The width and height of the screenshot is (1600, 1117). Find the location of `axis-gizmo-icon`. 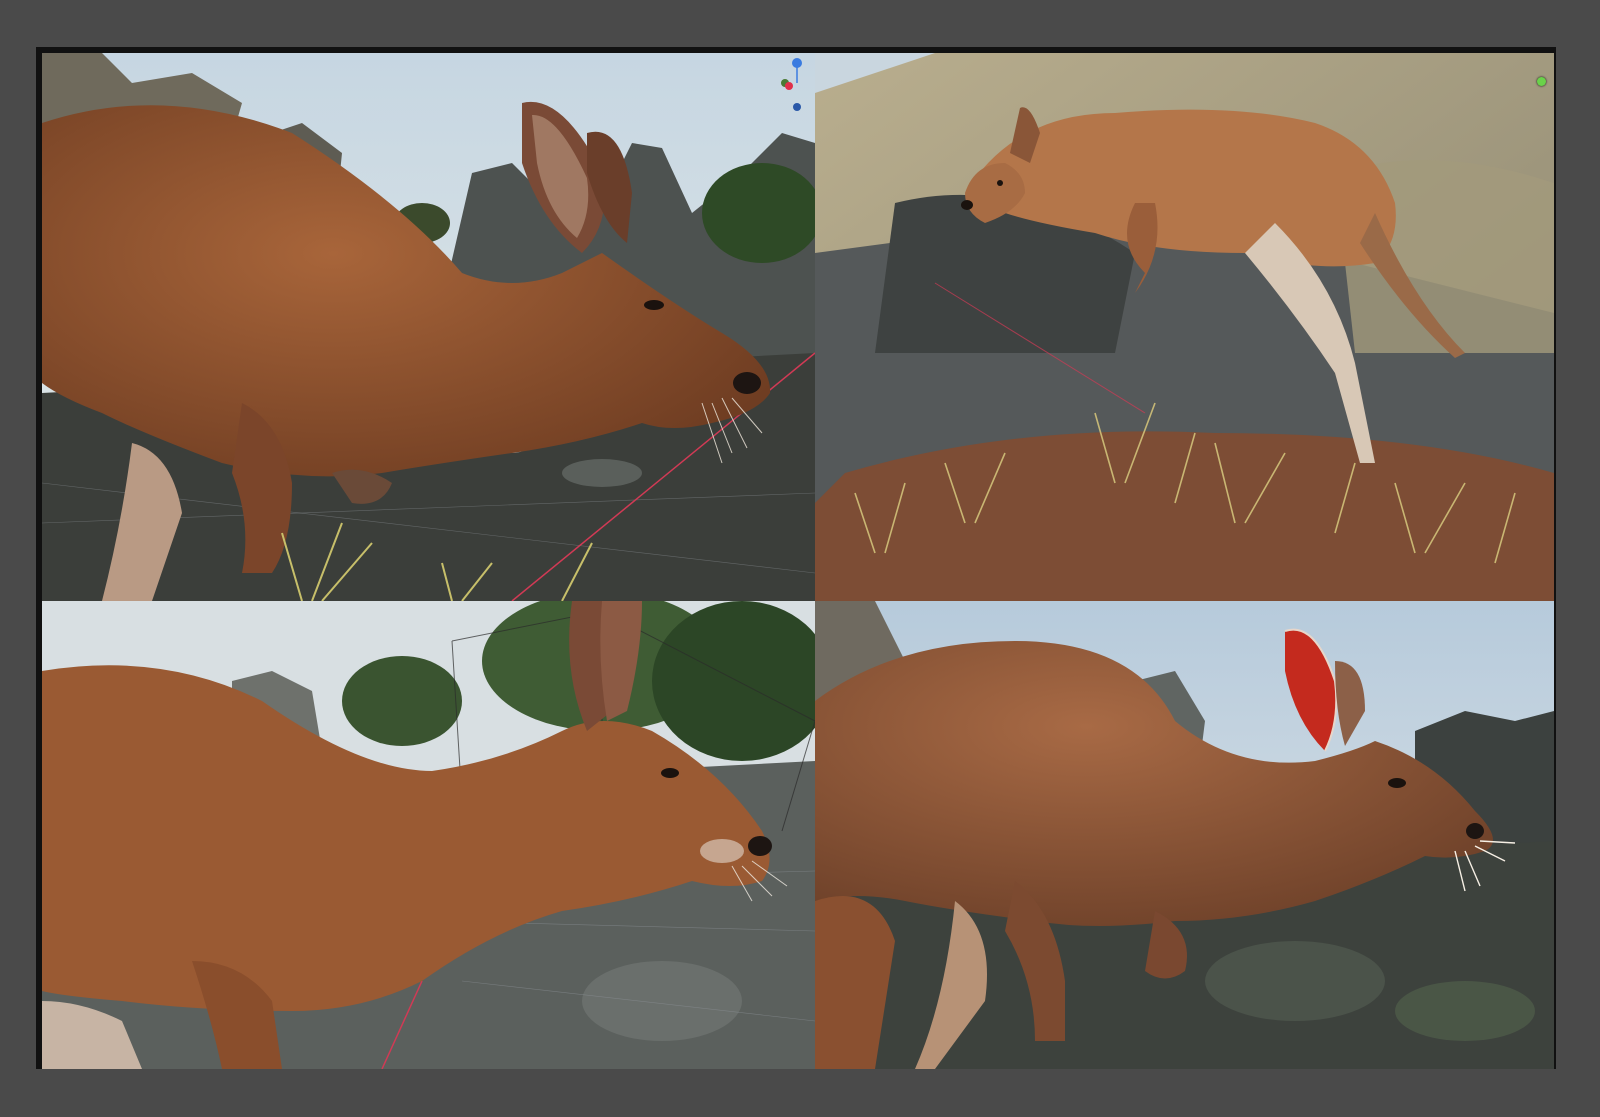

axis-gizmo-icon is located at coordinates (794, 85).